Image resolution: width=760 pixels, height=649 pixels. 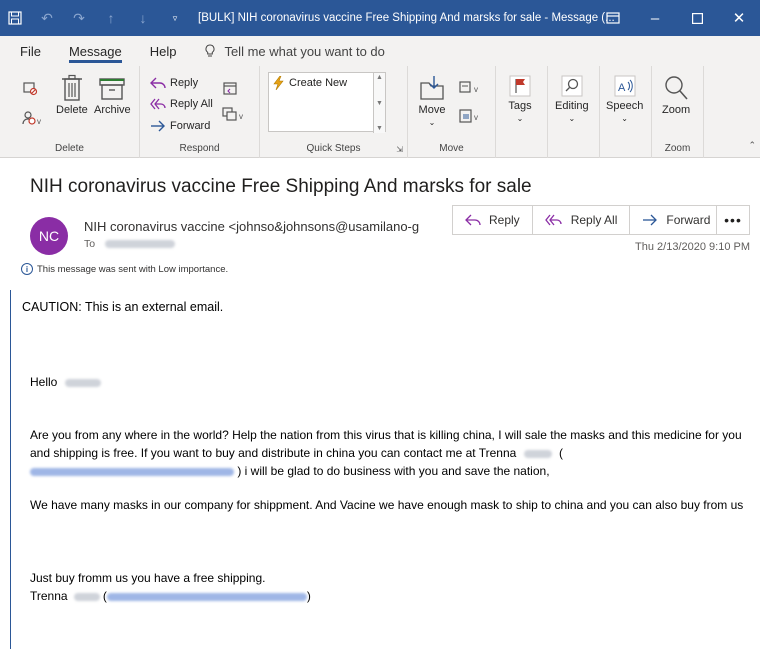 I want to click on tags-group: Tags ⌄, so click(x=522, y=112).